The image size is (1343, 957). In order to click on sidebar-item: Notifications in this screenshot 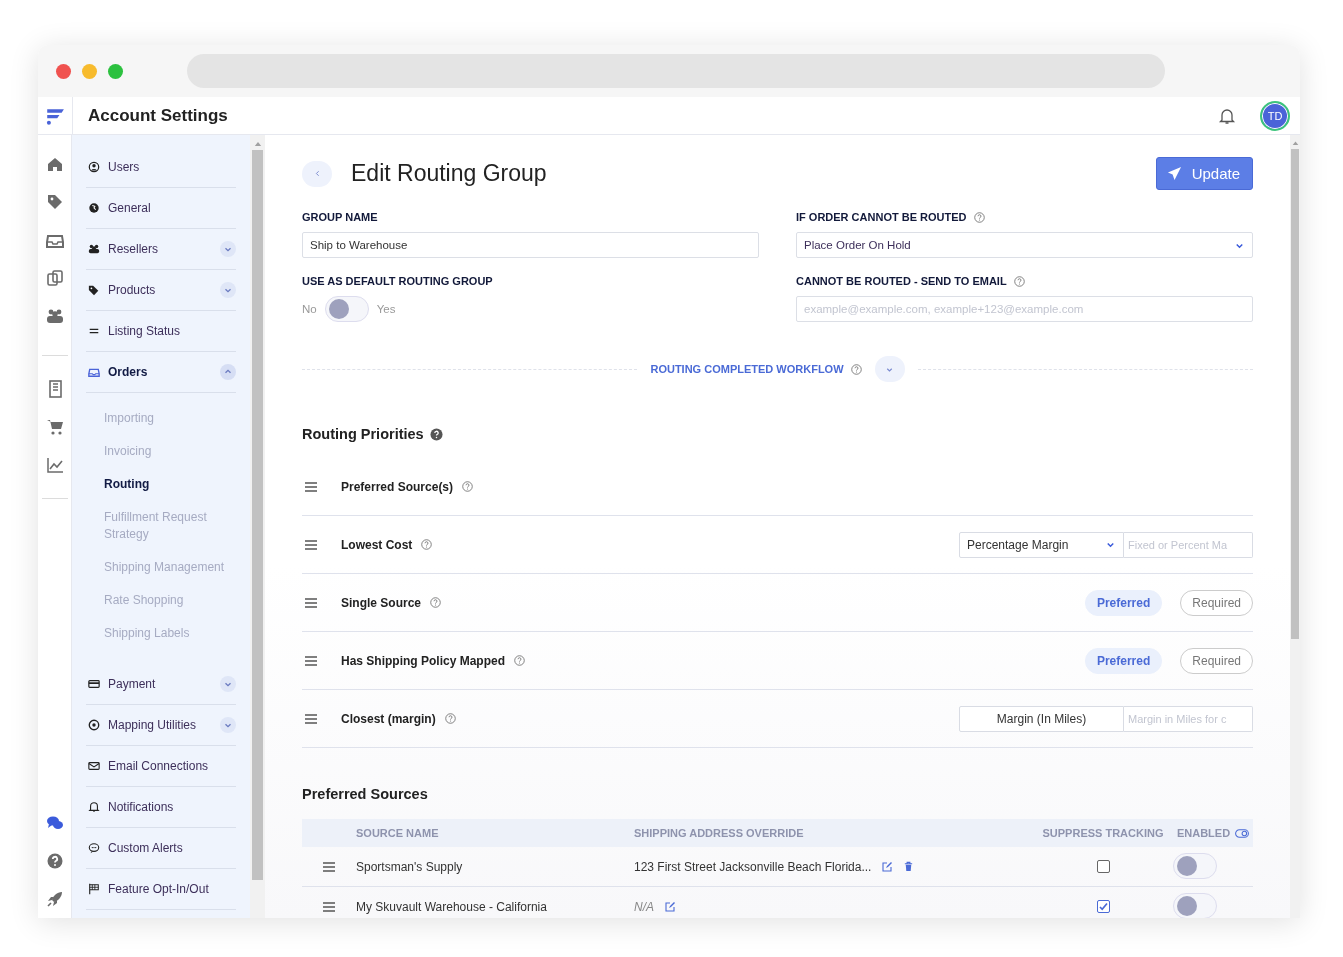, I will do `click(161, 807)`.